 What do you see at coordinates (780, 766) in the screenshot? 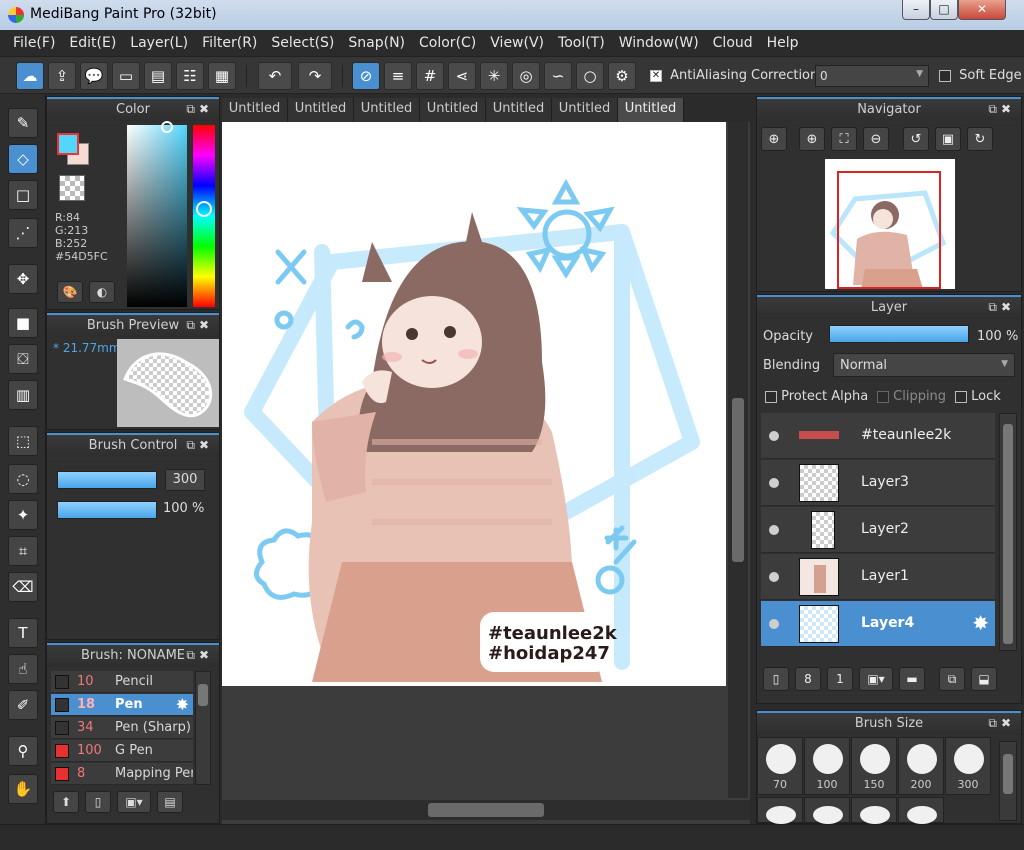
I see `brush-size-preset: 70` at bounding box center [780, 766].